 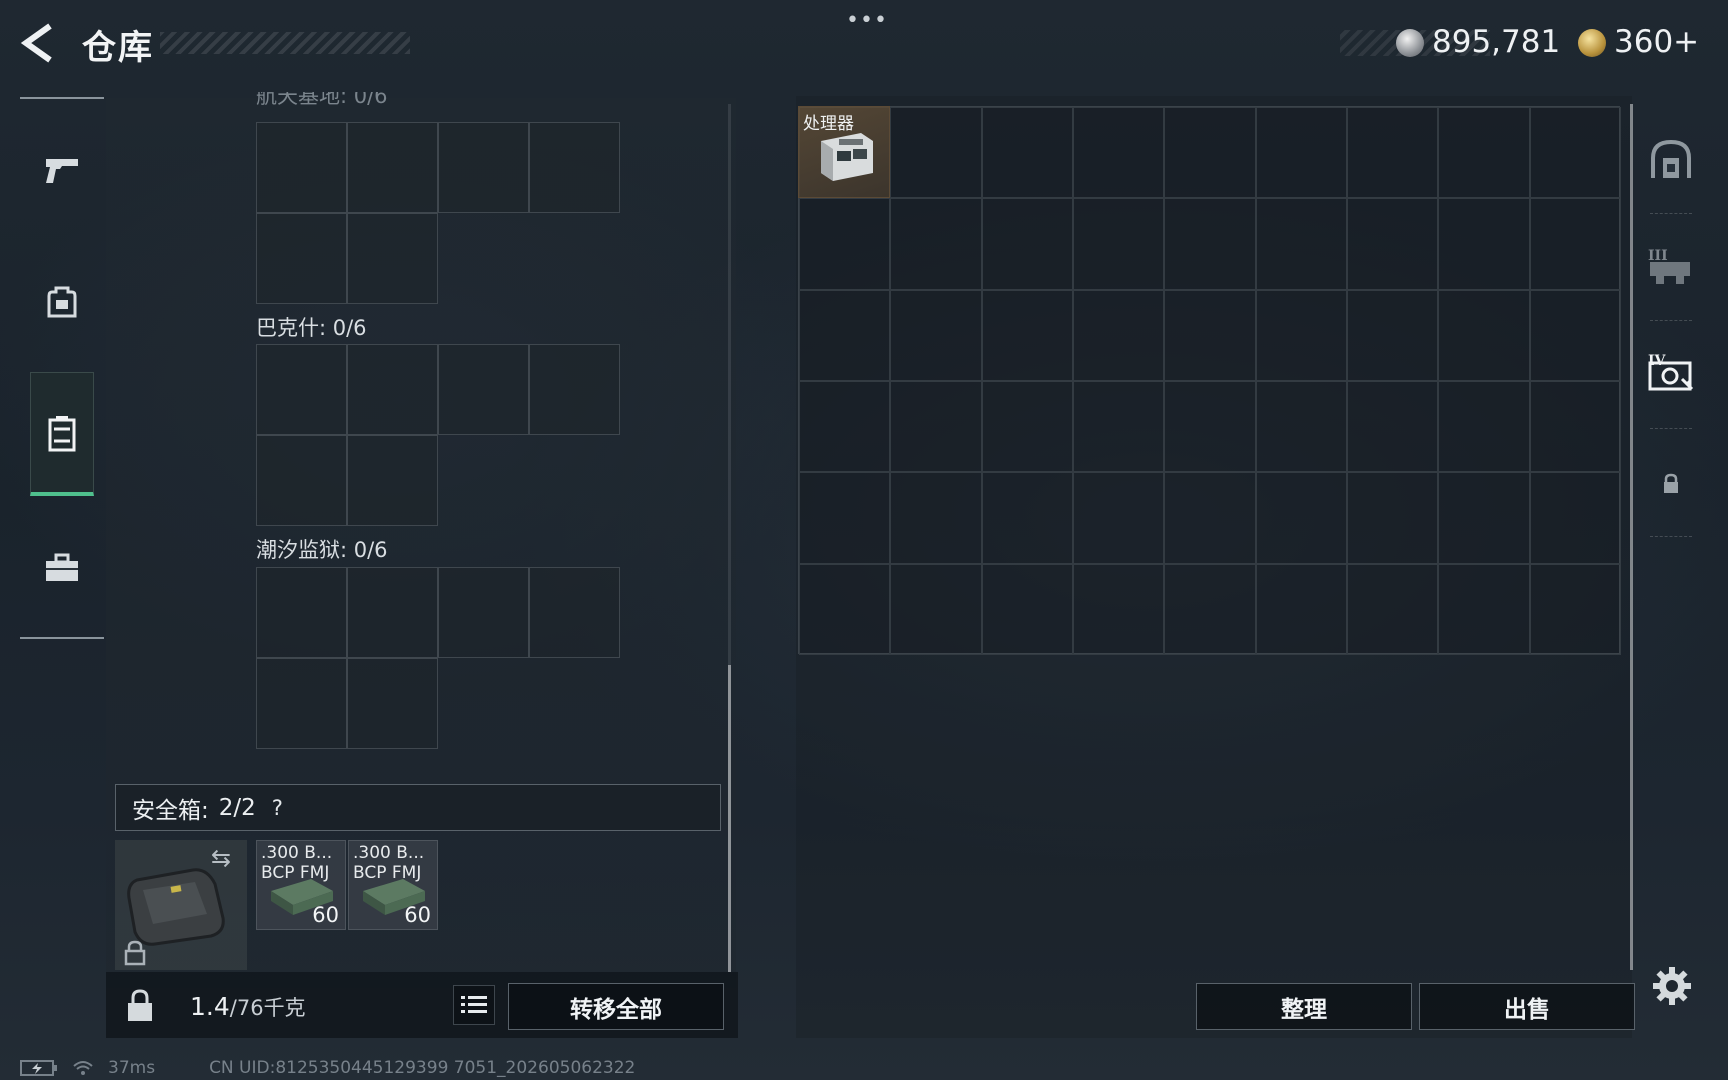 What do you see at coordinates (440, 660) in the screenshot?
I see `container-grid-tidal-prison` at bounding box center [440, 660].